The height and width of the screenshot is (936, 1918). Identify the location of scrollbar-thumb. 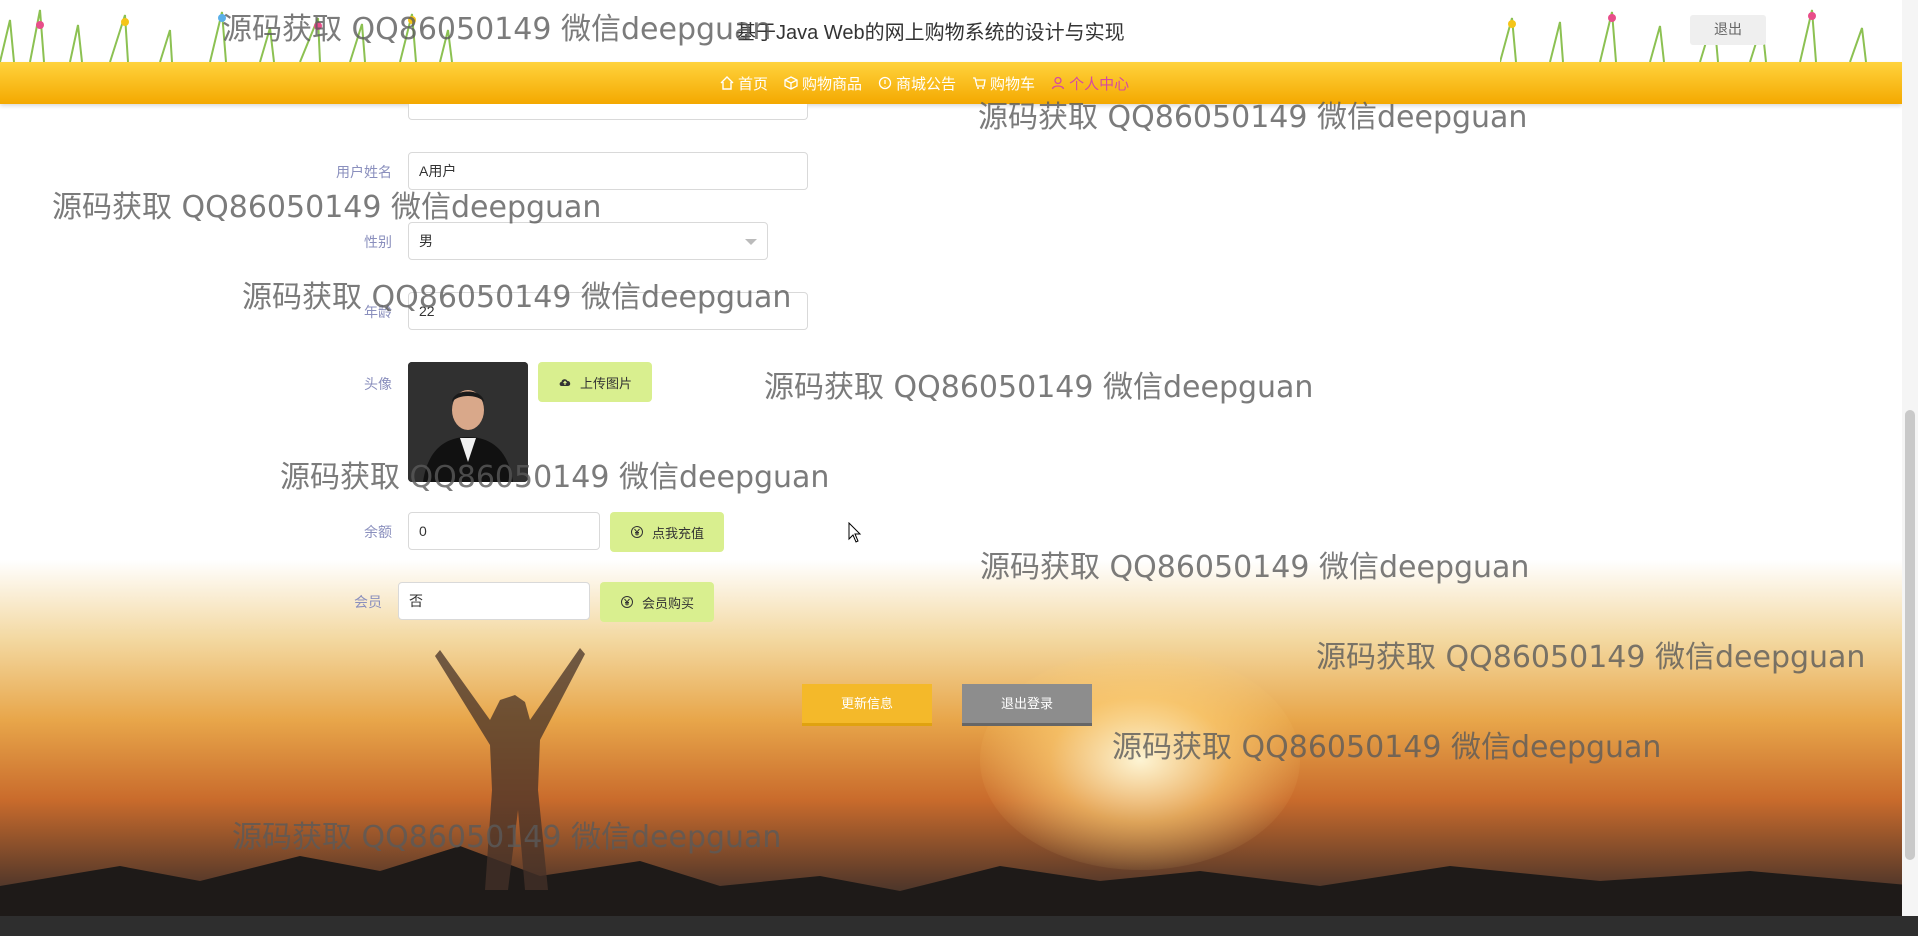
(1910, 635).